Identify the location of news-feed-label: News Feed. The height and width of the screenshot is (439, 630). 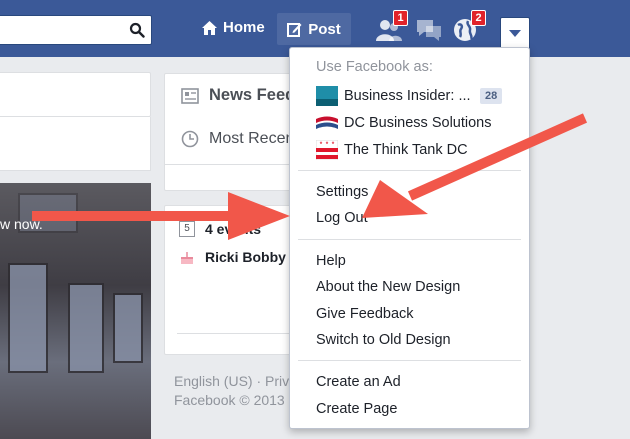
(252, 95).